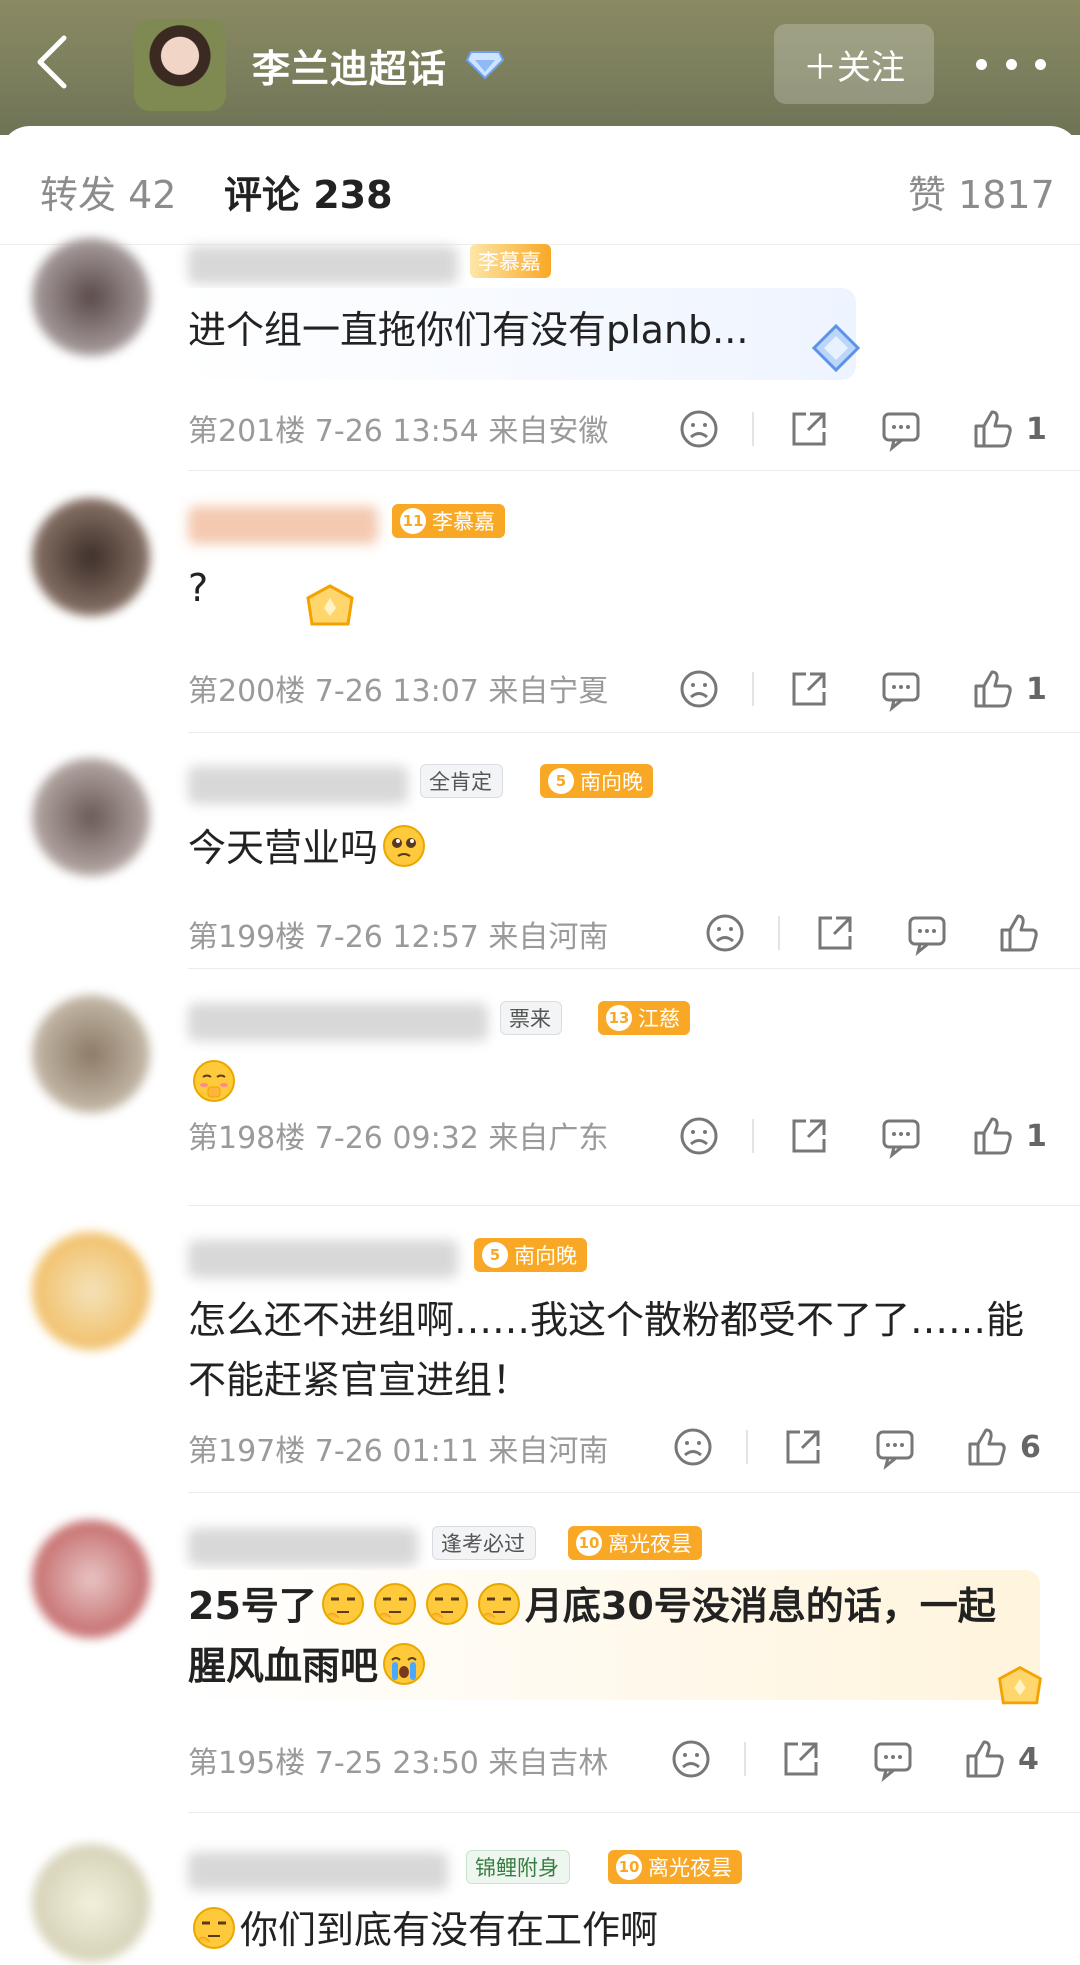 The height and width of the screenshot is (1965, 1080). What do you see at coordinates (1030, 1447) in the screenshot?
I see `like-count: 6` at bounding box center [1030, 1447].